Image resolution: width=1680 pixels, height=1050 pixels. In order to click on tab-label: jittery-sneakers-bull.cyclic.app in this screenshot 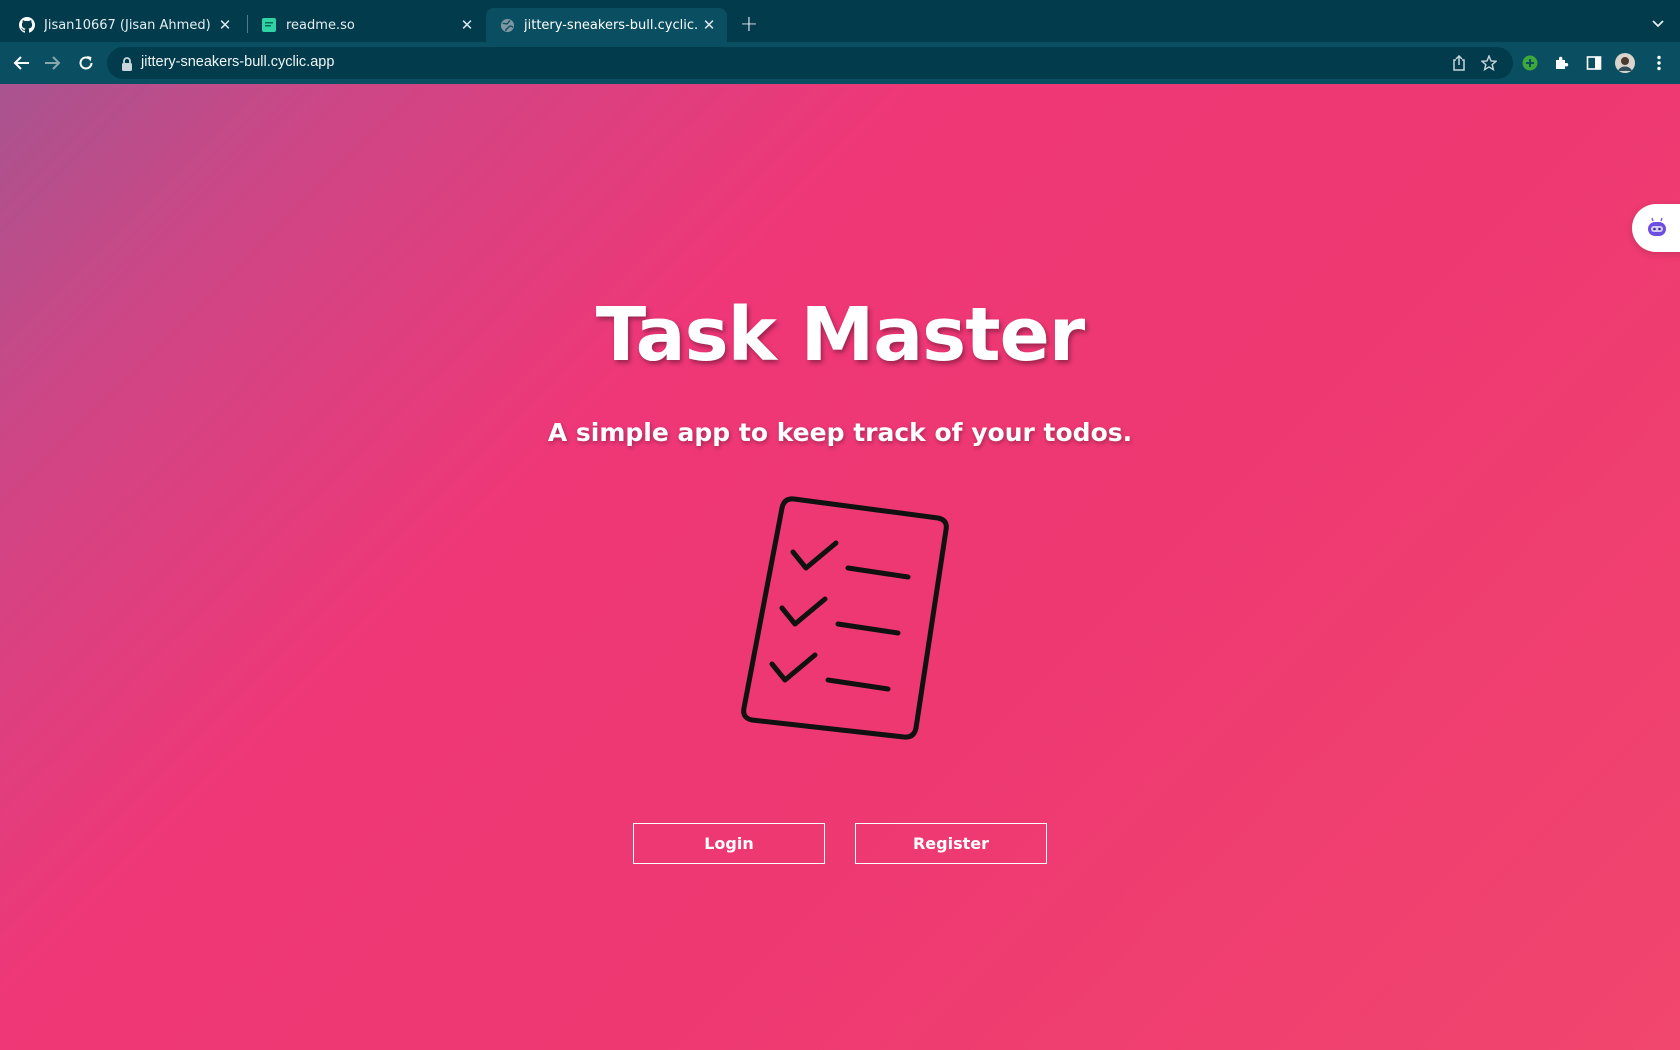, I will do `click(611, 25)`.